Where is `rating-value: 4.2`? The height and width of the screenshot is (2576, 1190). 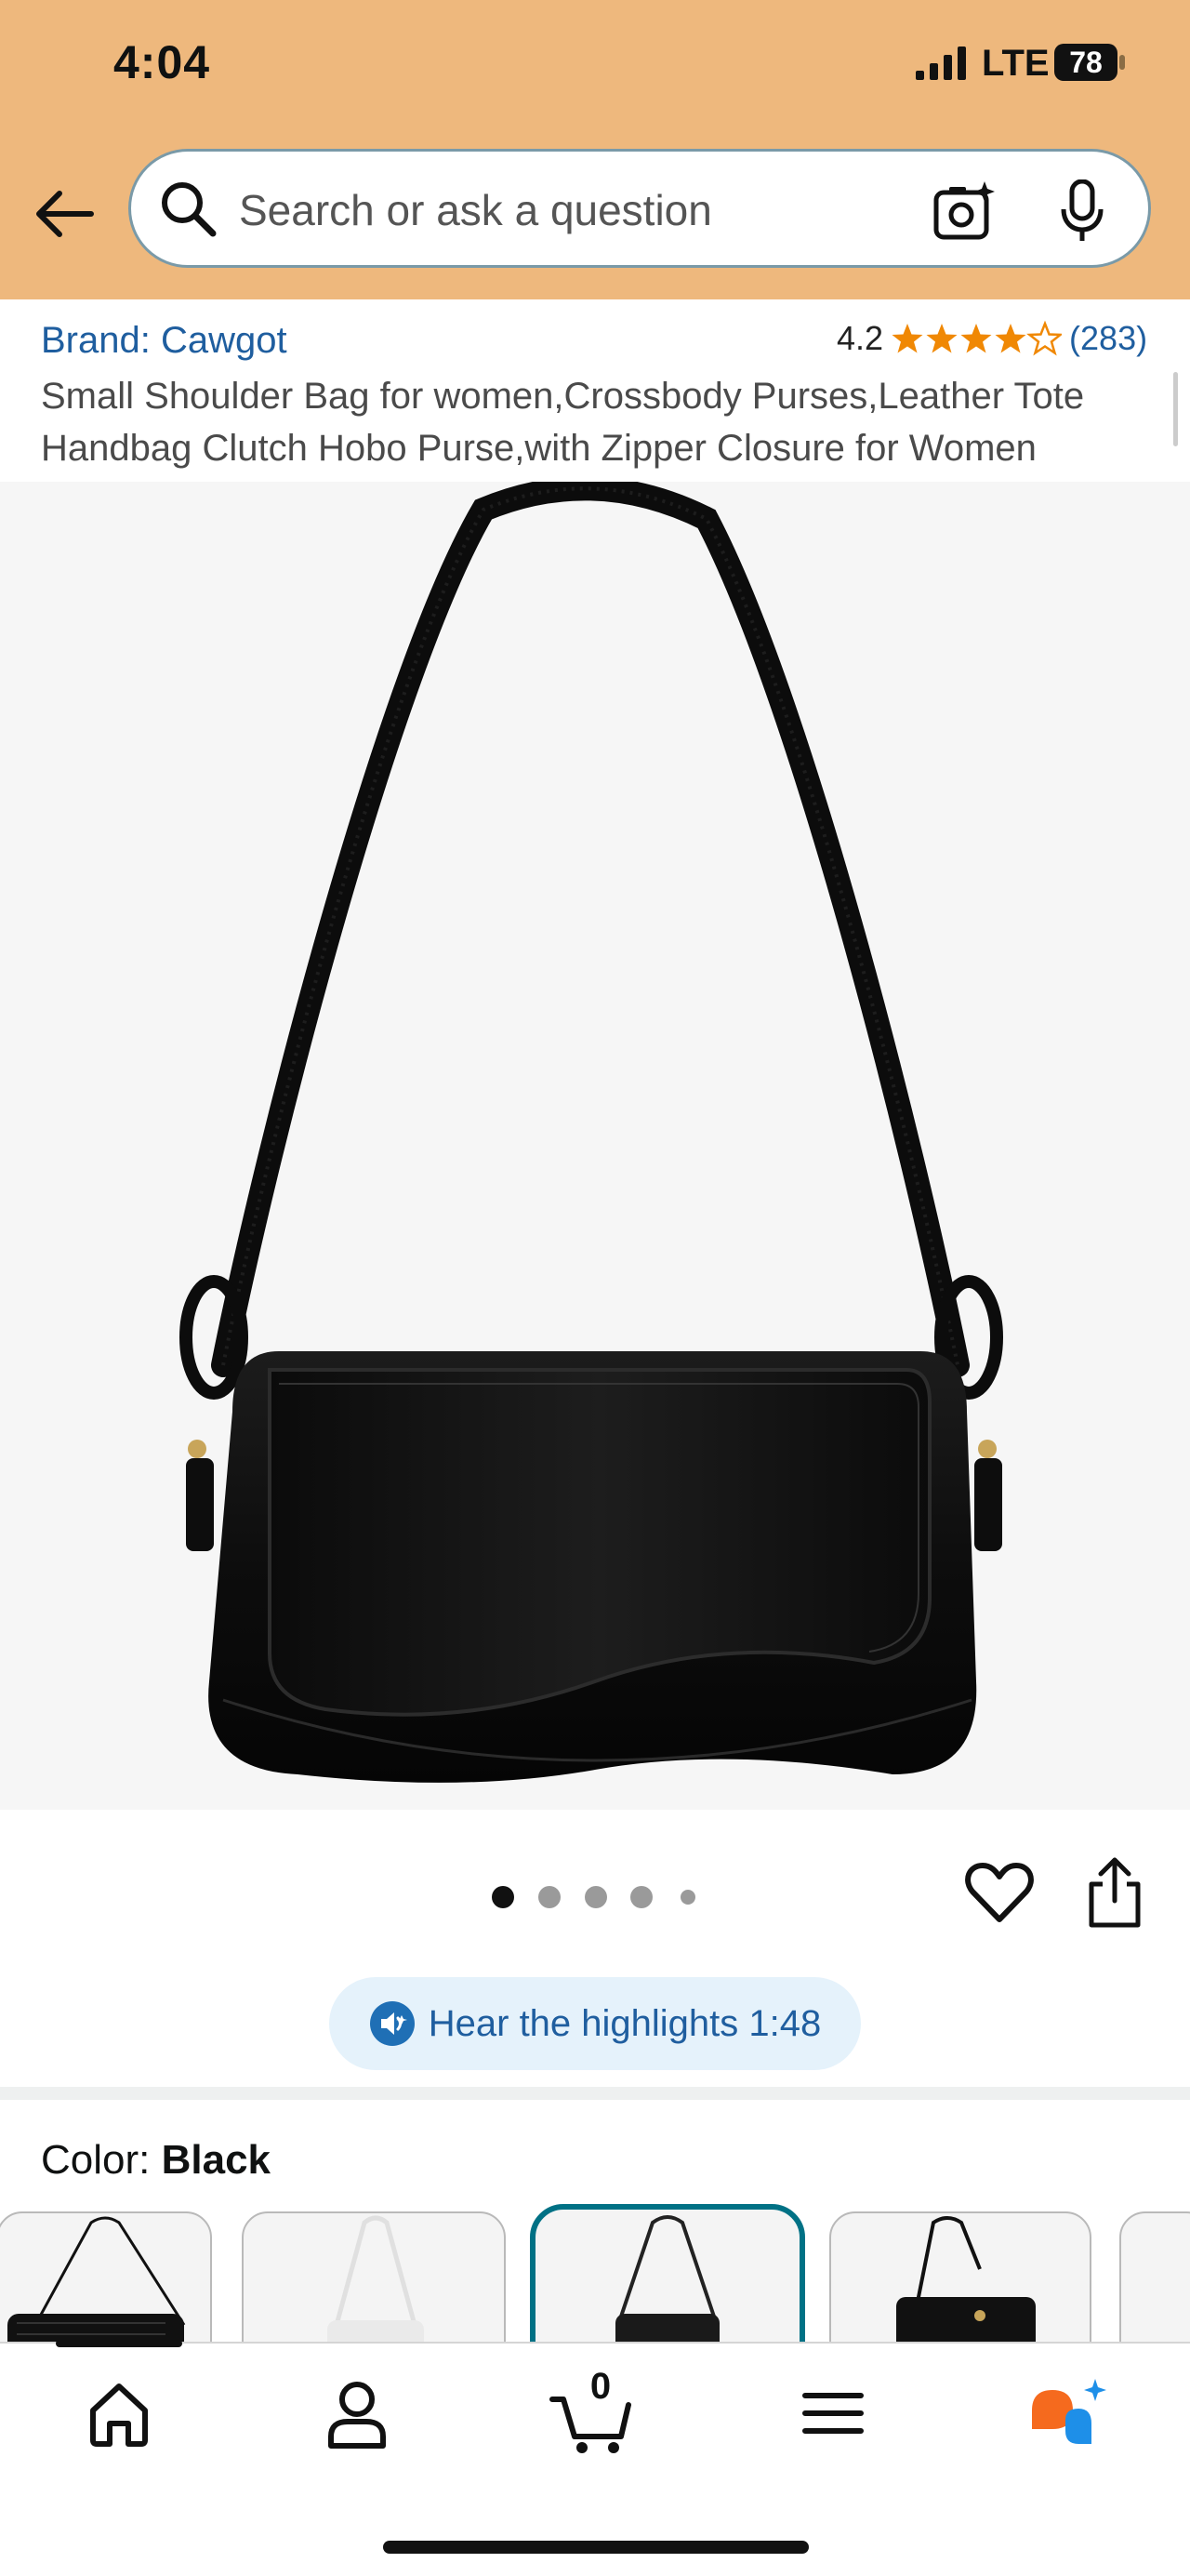 rating-value: 4.2 is located at coordinates (860, 338).